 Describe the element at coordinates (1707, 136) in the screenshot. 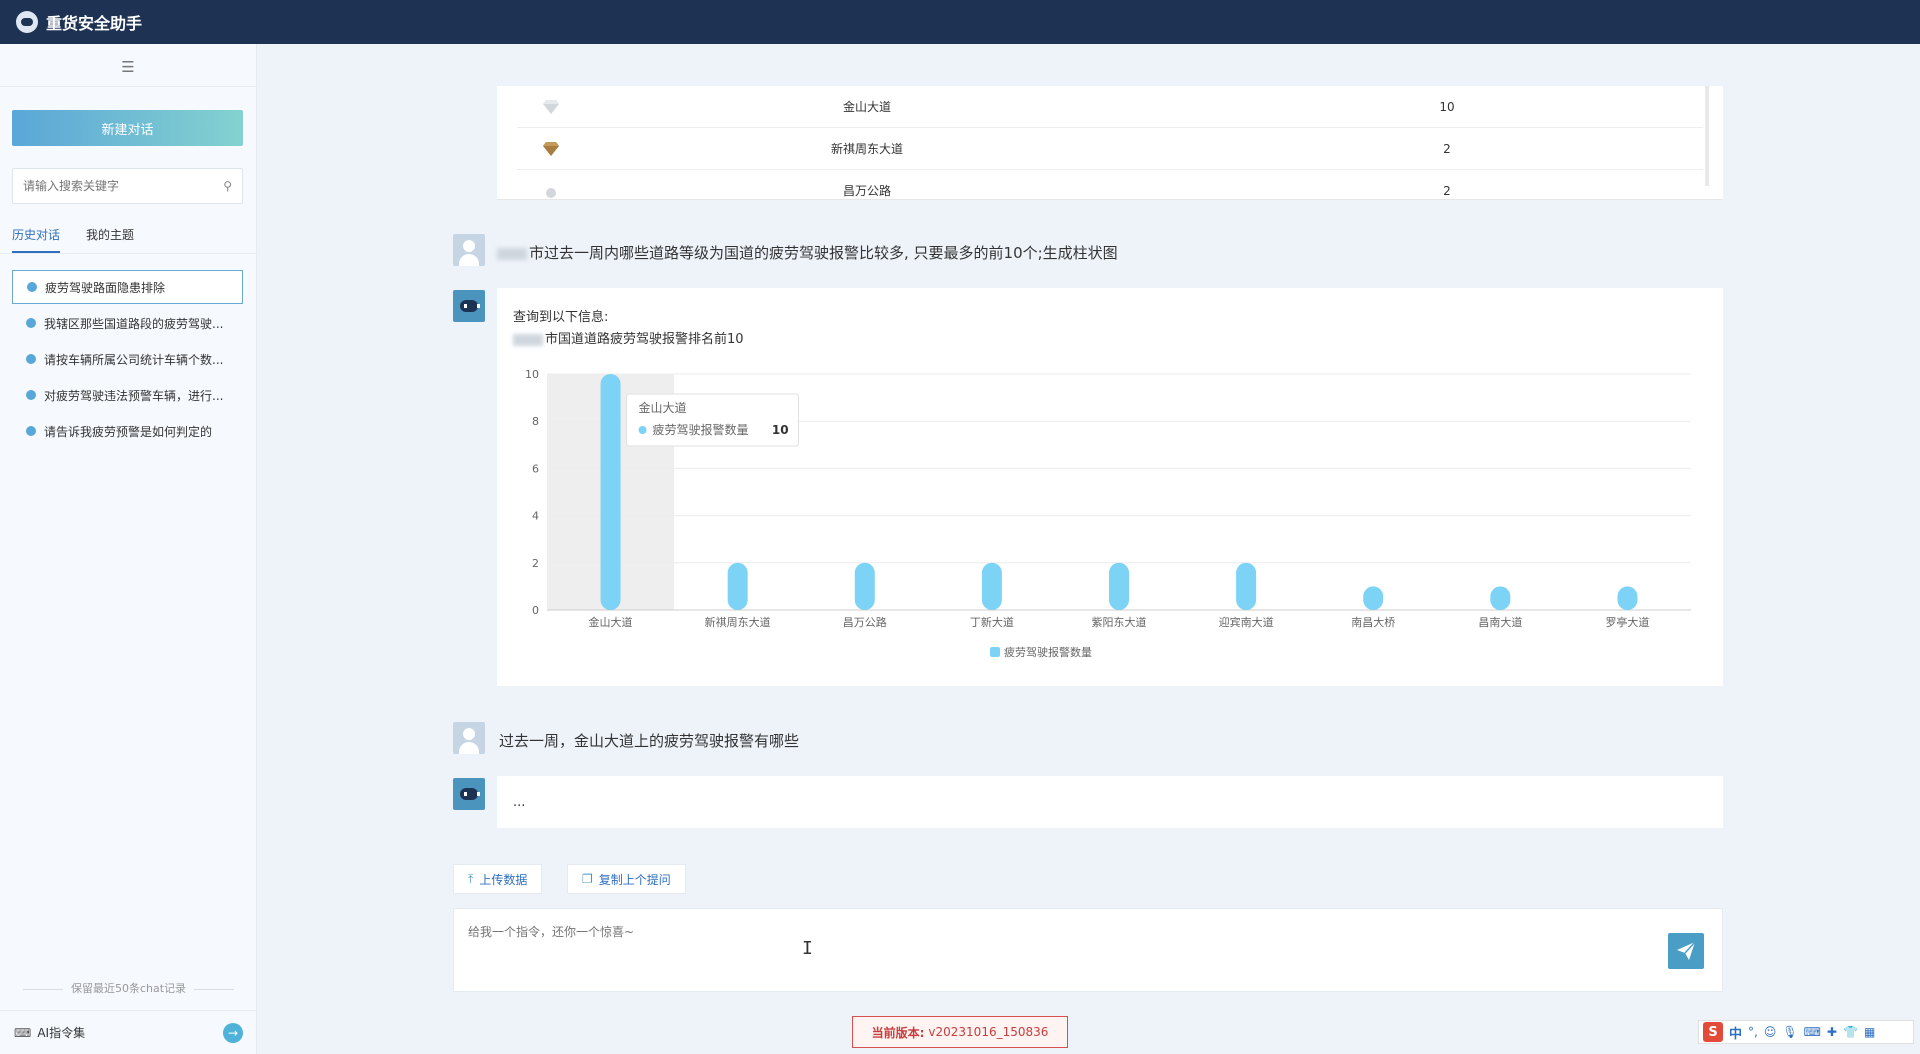

I see `table-scrollbar` at that location.